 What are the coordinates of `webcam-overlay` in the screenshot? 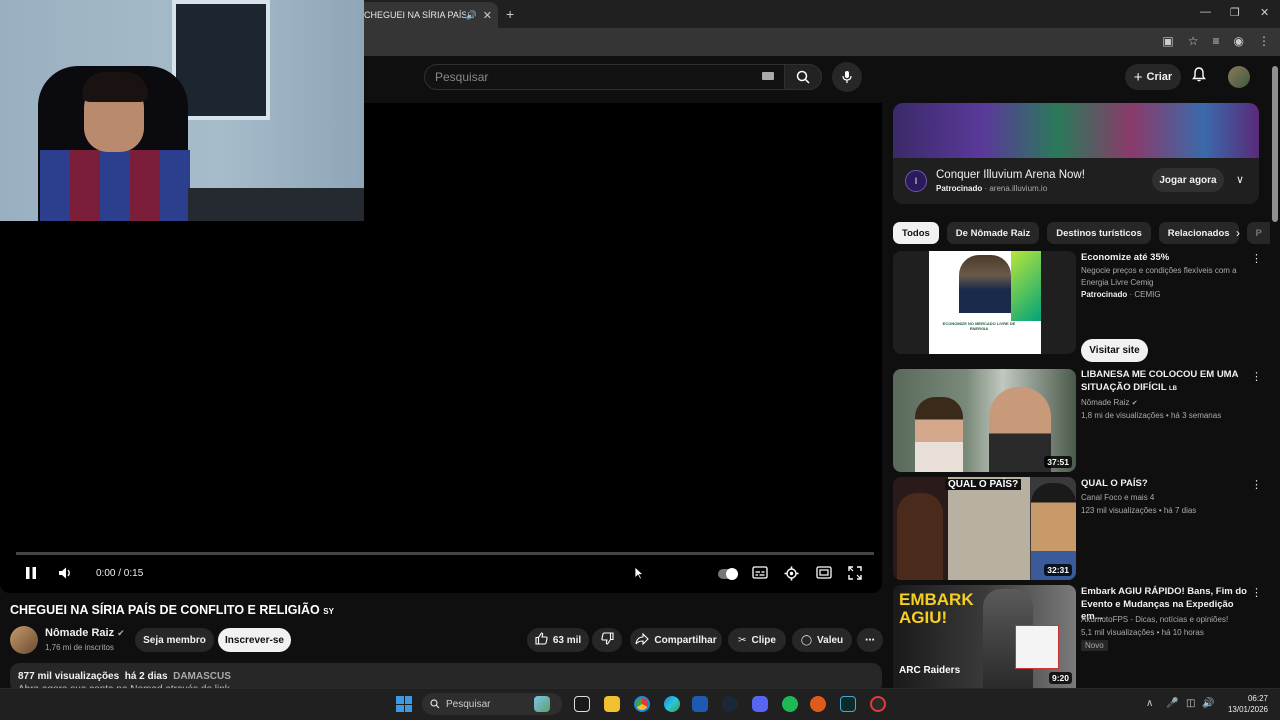 It's located at (182, 110).